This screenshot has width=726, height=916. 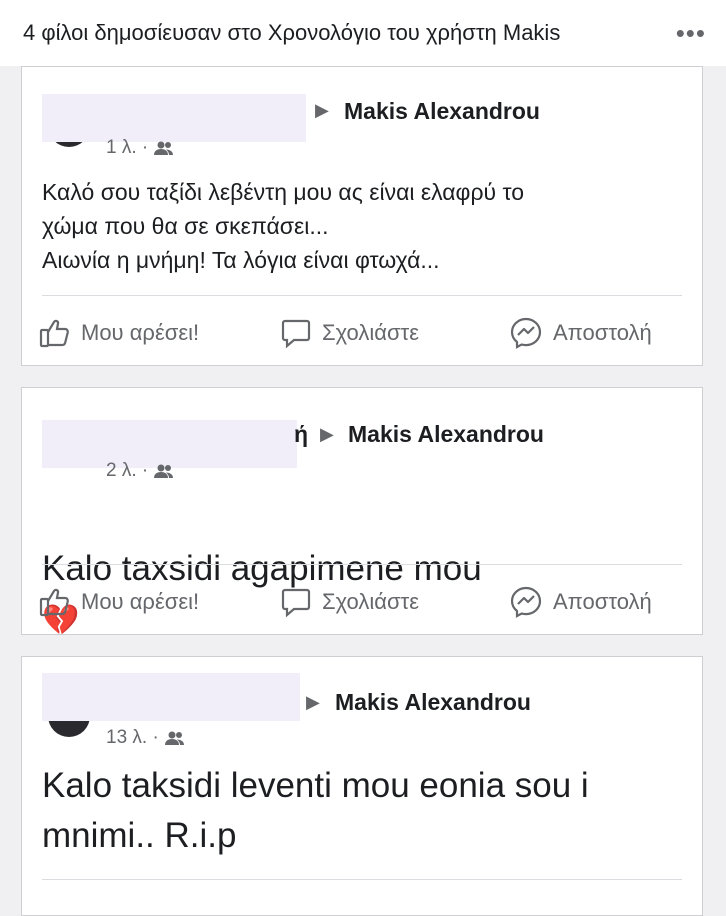 I want to click on post-meta: 1 λ. ·, so click(x=140, y=148).